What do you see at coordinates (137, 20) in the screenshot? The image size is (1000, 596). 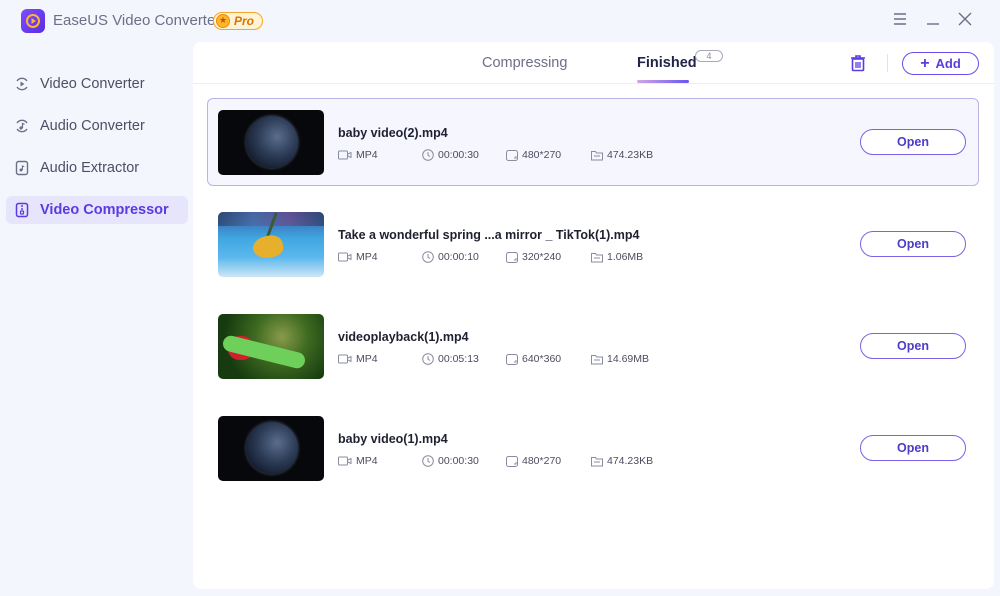 I see `app-title: EaseUS Video Converter` at bounding box center [137, 20].